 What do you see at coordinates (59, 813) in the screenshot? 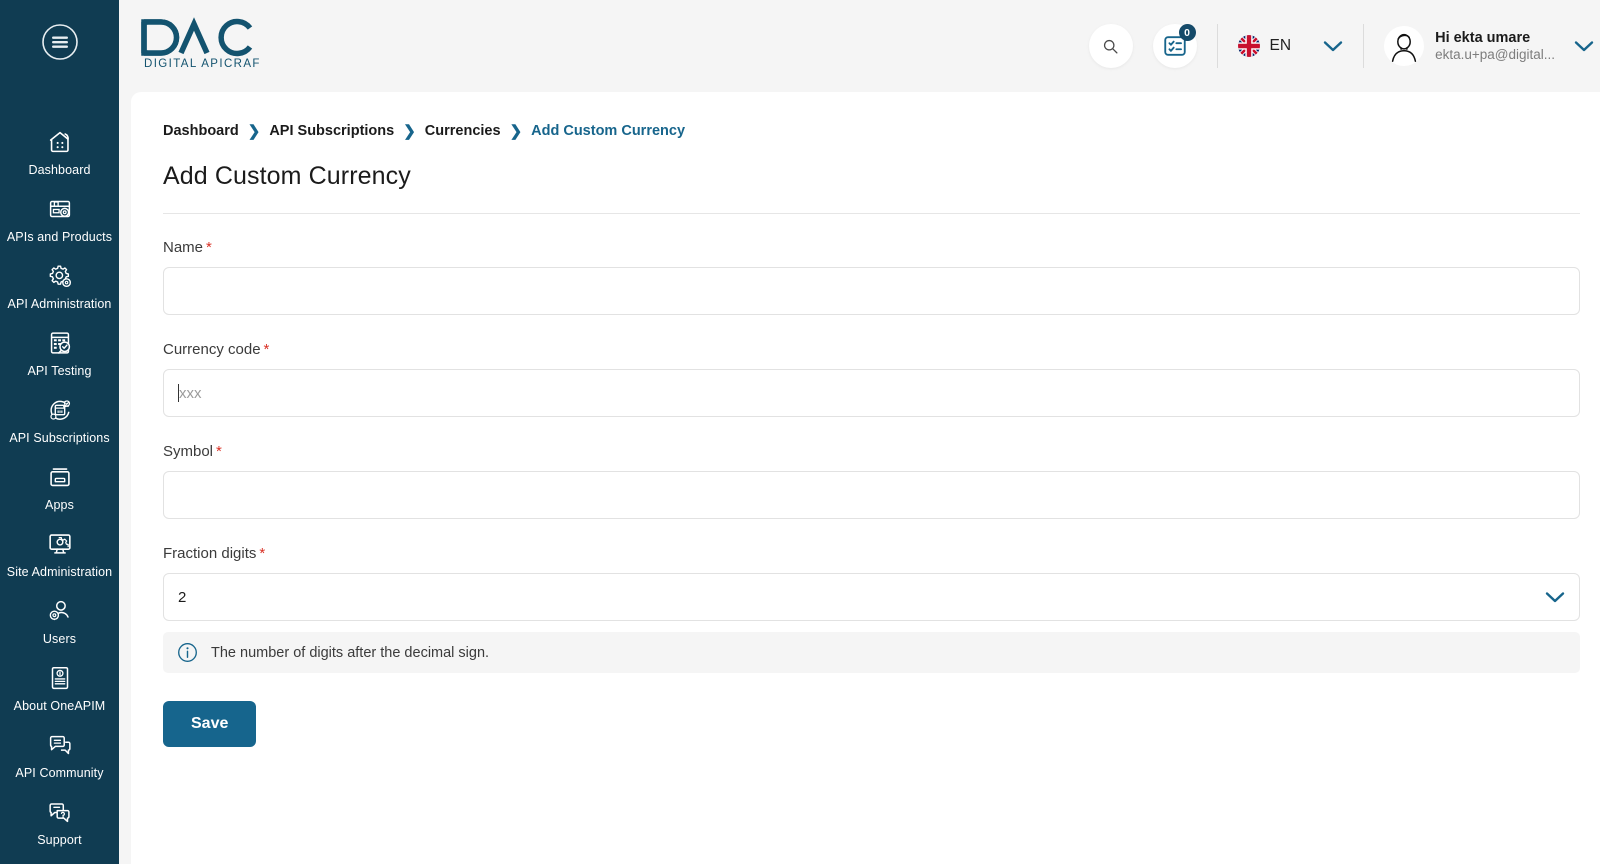
I see `support-chat-icon` at bounding box center [59, 813].